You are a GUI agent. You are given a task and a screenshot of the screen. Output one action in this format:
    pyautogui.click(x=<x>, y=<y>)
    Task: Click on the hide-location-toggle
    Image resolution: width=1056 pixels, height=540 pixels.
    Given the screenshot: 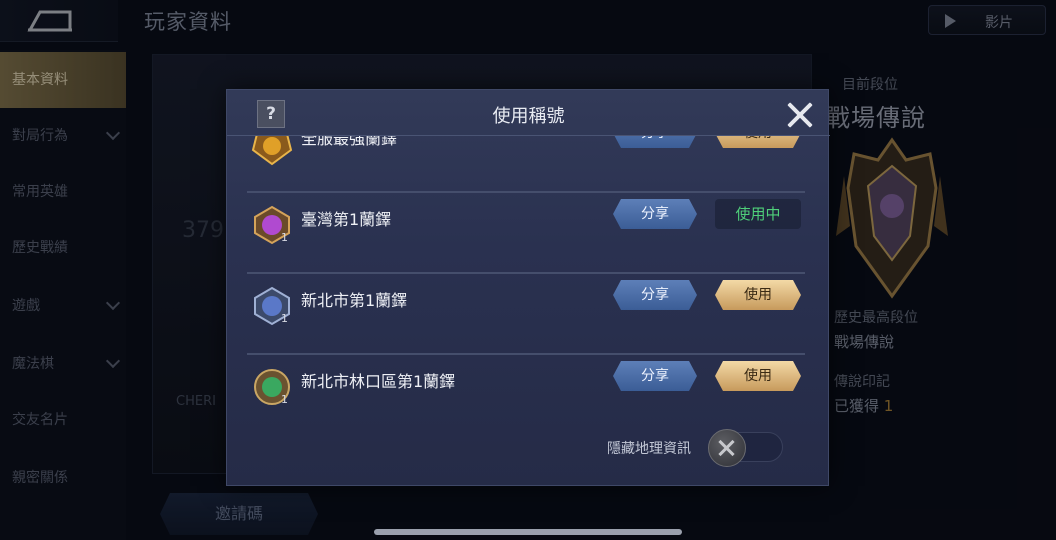 What is the action you would take?
    pyautogui.click(x=745, y=448)
    